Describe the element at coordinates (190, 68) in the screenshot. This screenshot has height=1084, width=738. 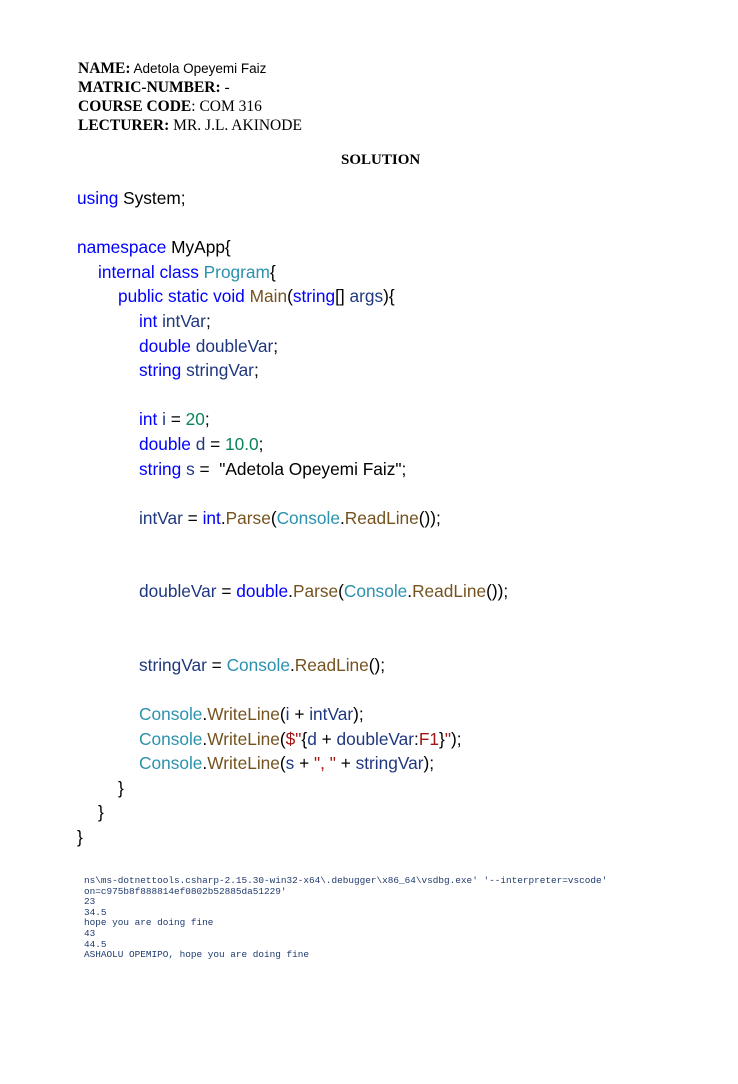
I see `name-line: NAME: Adetola Opeyemi Faiz` at that location.